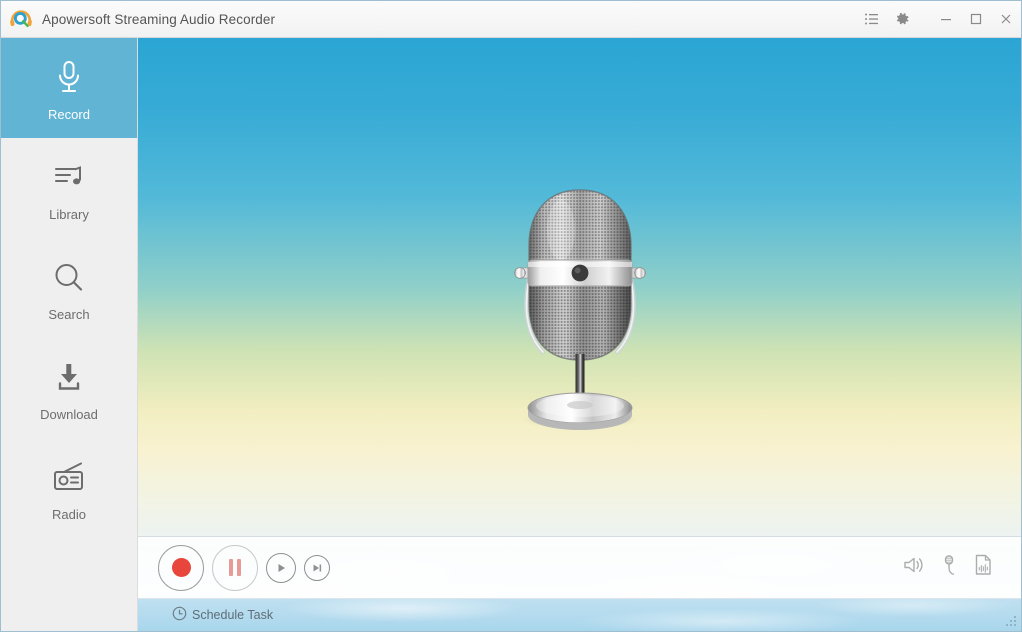 This screenshot has height=632, width=1022. I want to click on sidebar-item-radio: Radio, so click(69, 488).